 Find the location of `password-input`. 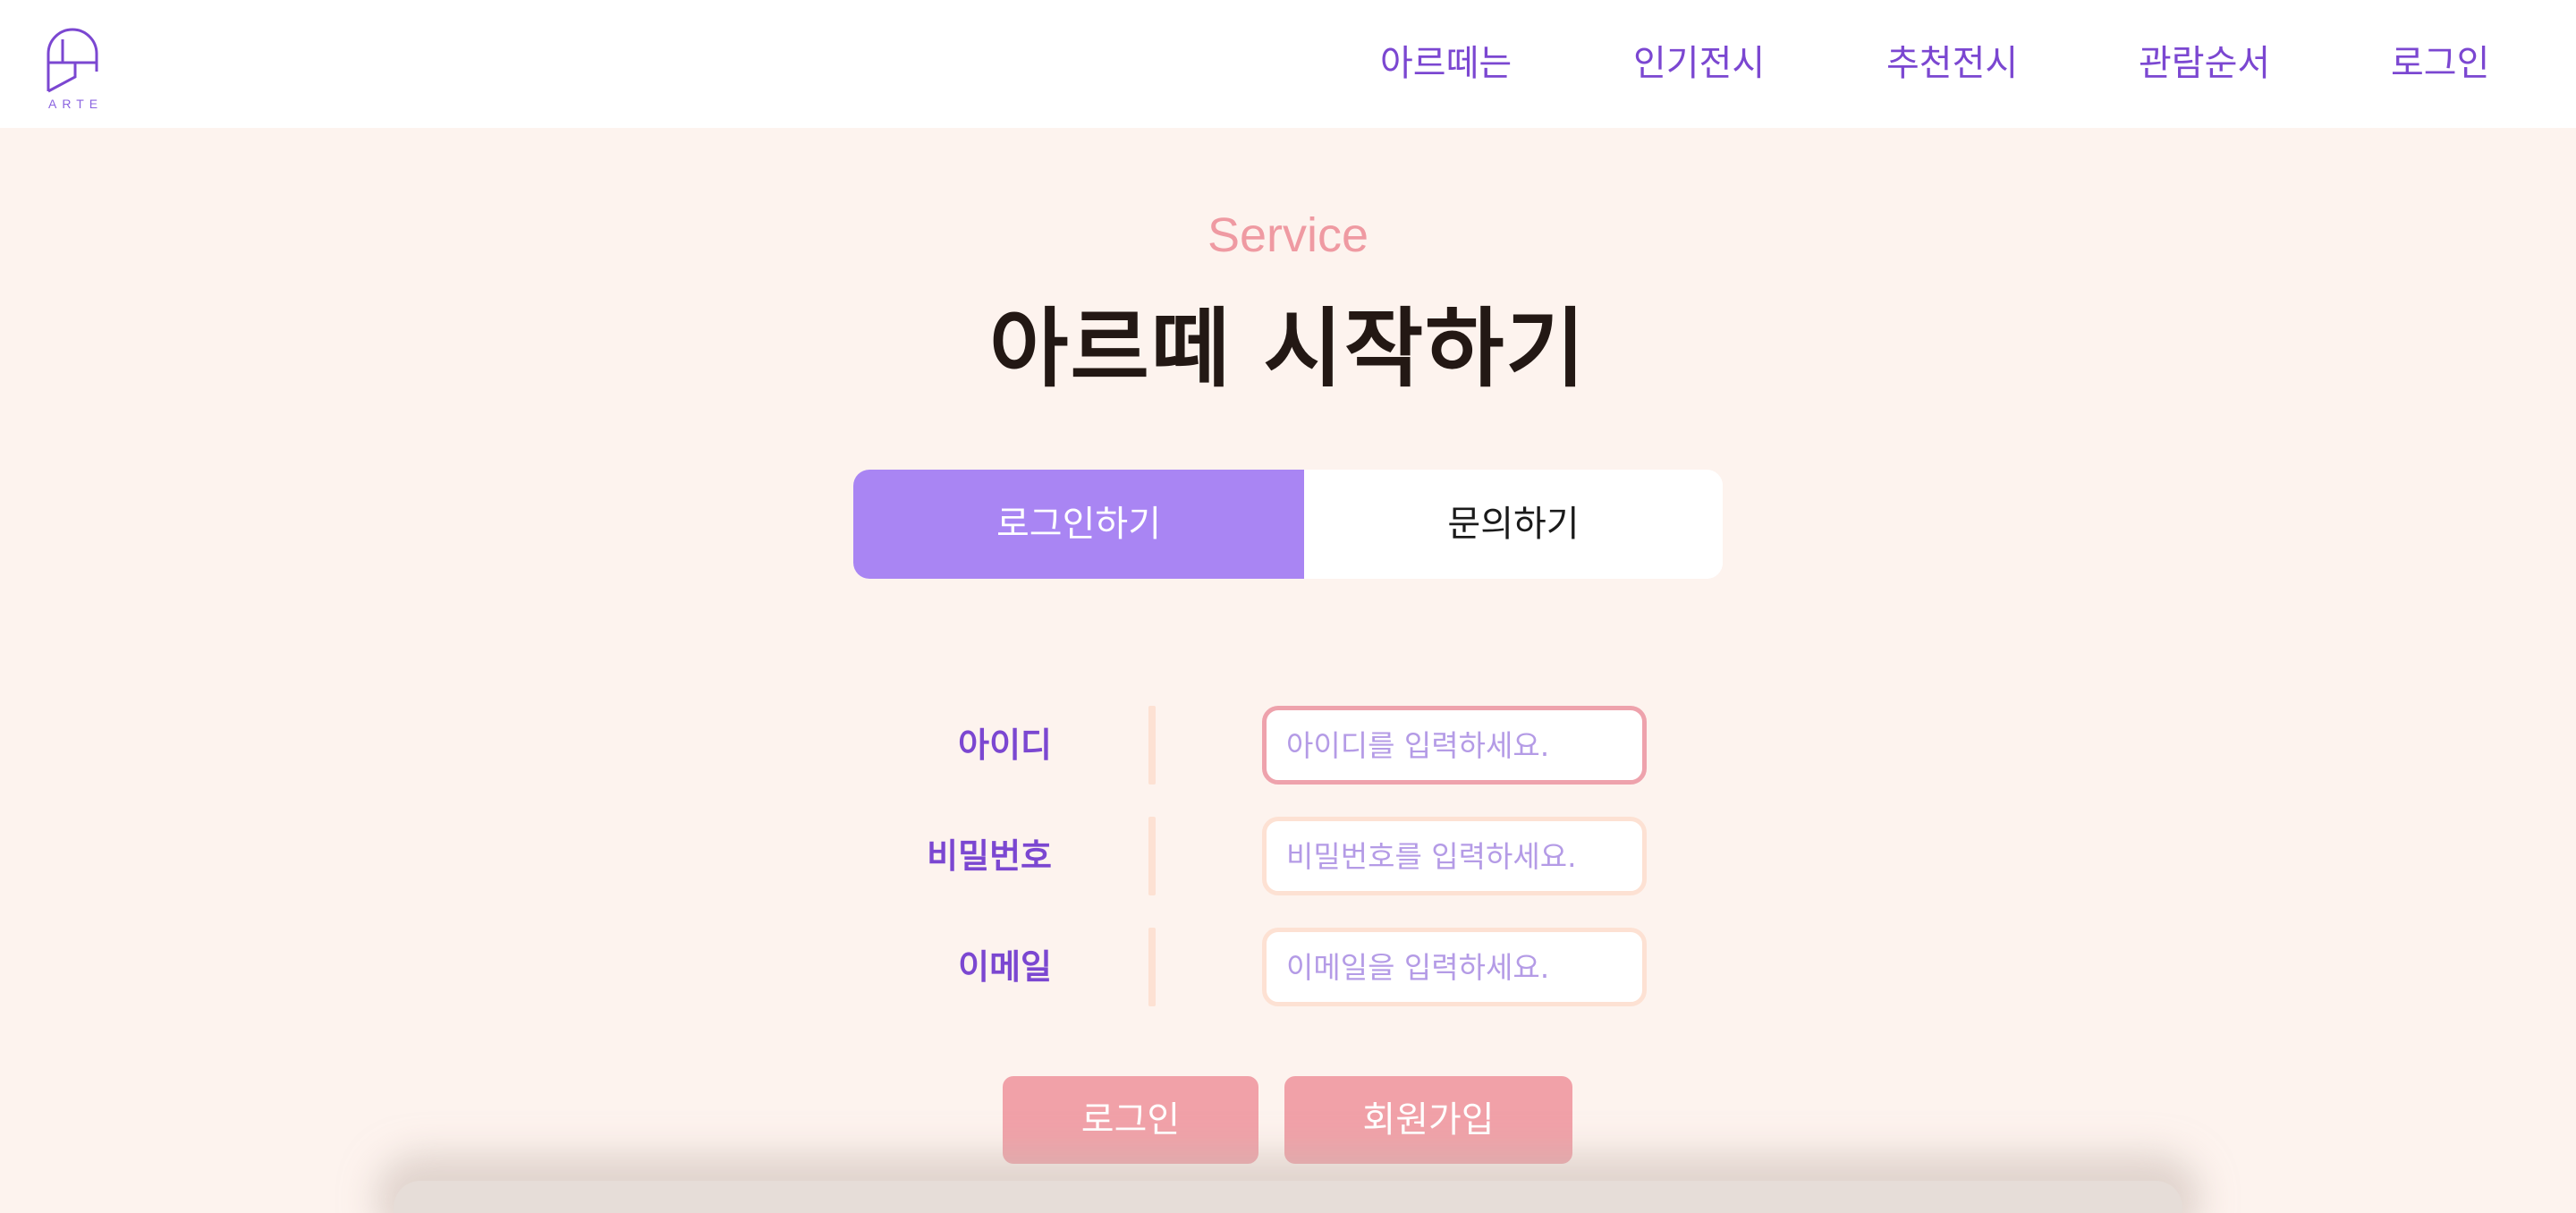

password-input is located at coordinates (1454, 856).